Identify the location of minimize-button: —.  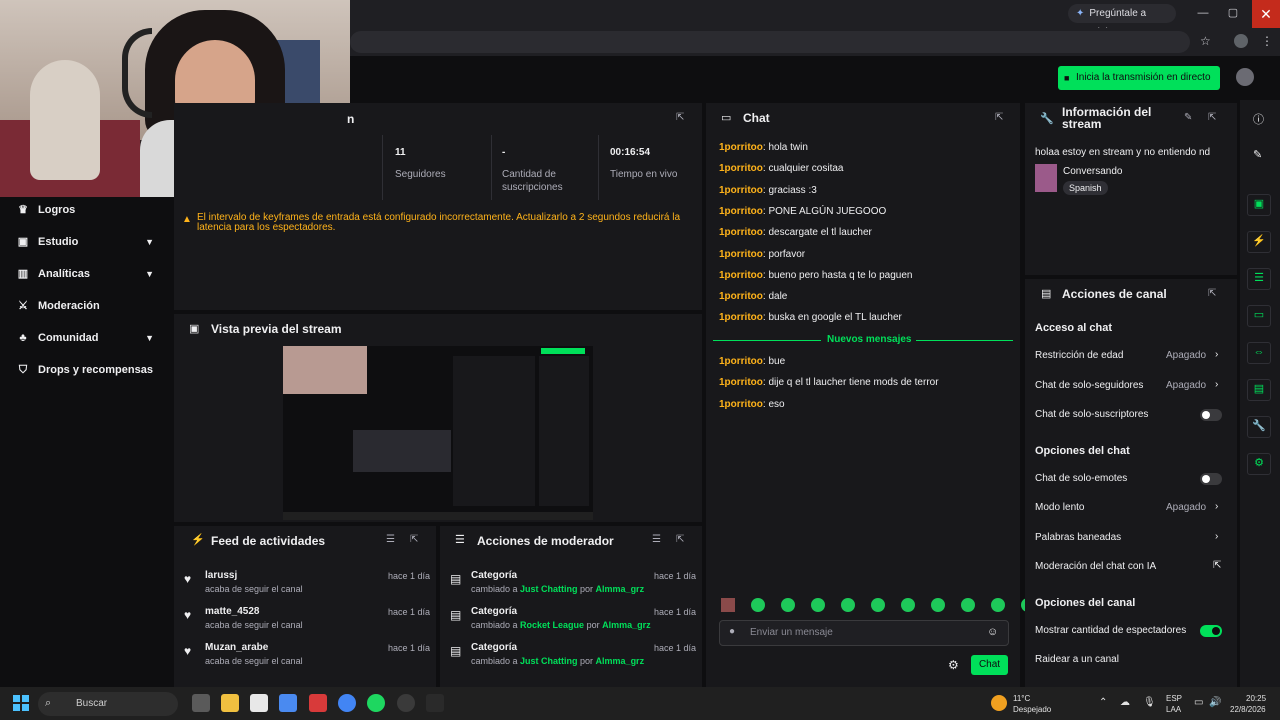
(1203, 13).